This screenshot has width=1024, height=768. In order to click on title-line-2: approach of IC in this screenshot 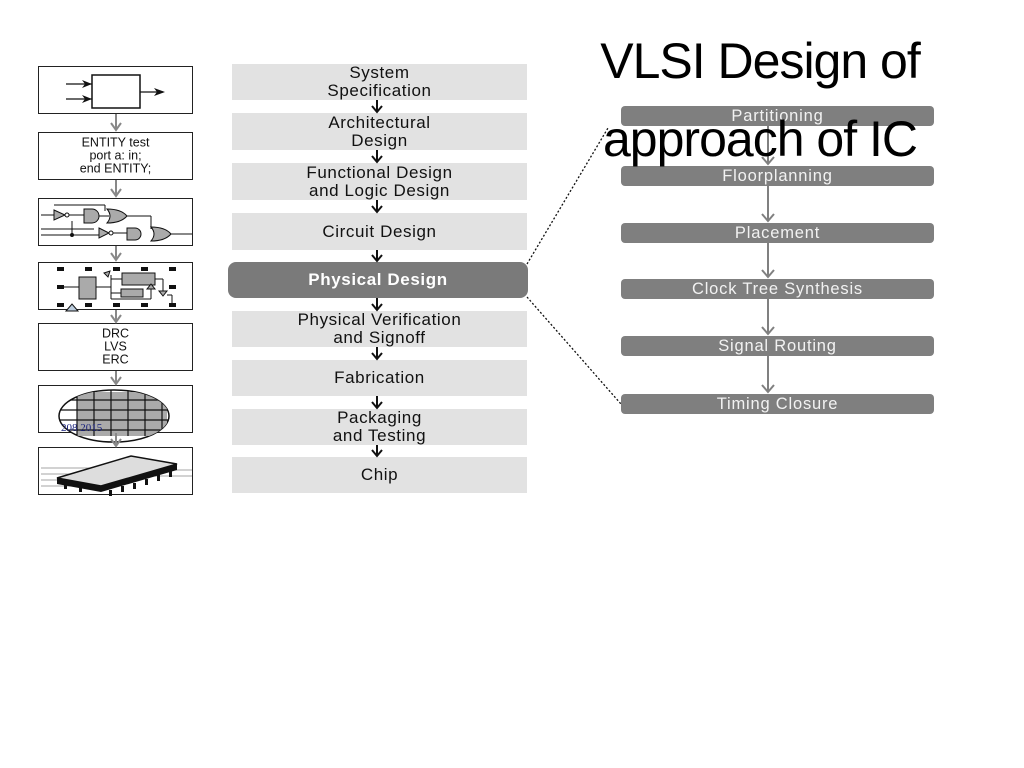, I will do `click(760, 139)`.